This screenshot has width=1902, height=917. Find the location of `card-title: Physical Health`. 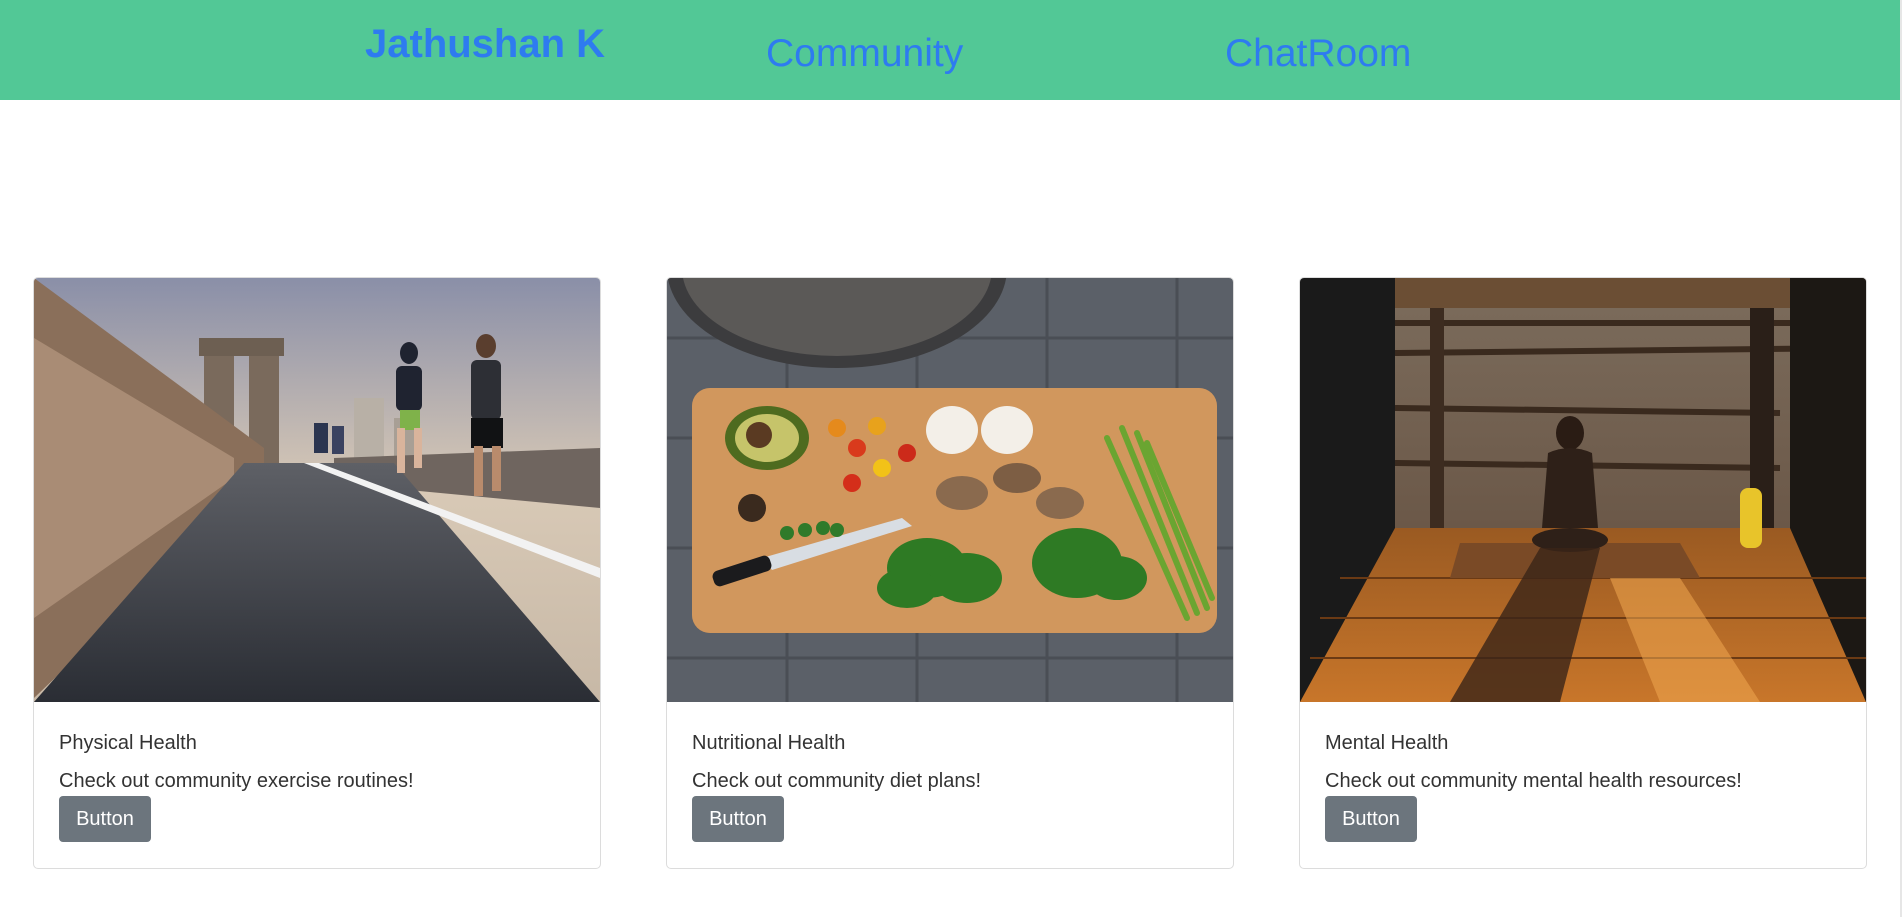

card-title: Physical Health is located at coordinates (128, 743).